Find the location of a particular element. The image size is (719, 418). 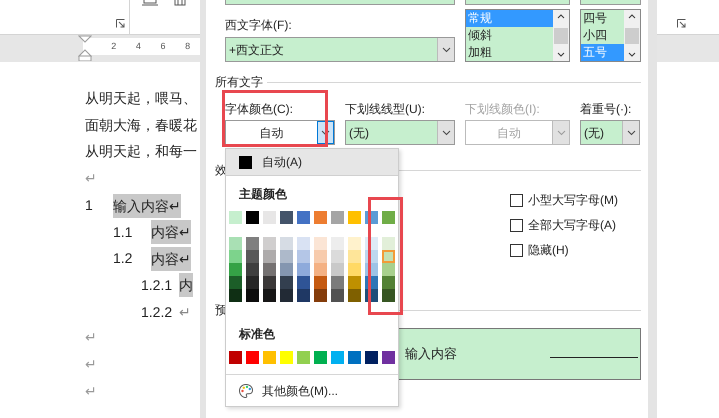

checkbox-row: 隐藏(H) is located at coordinates (575, 250).